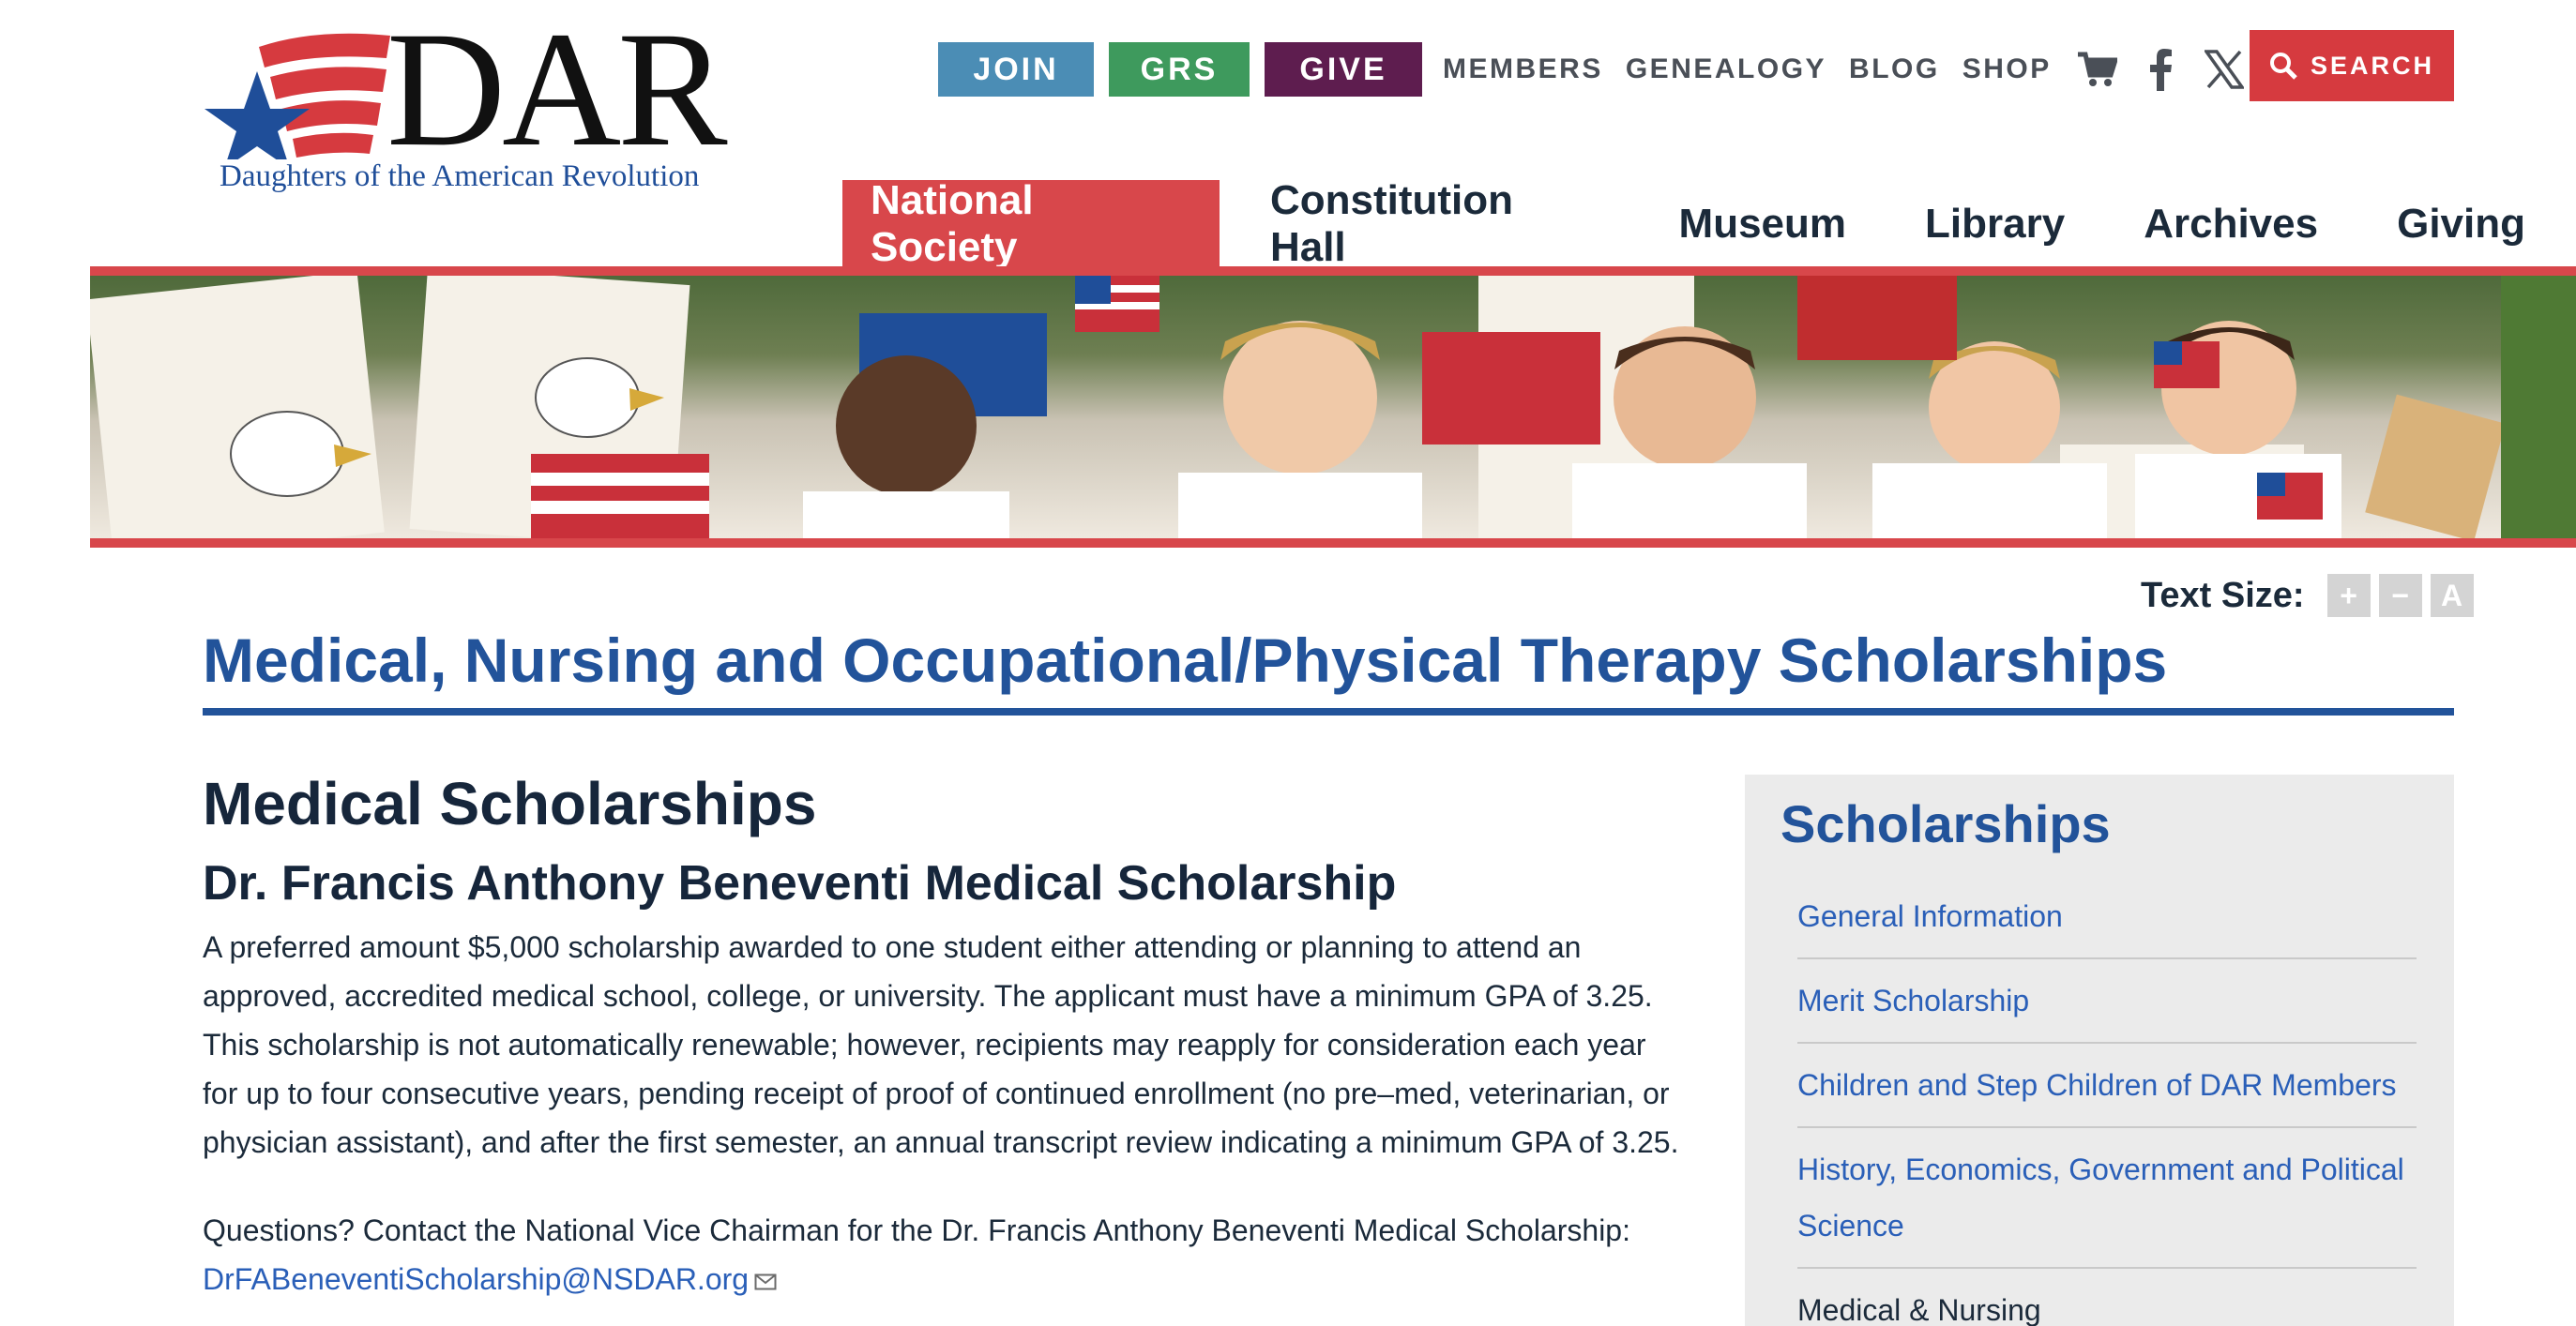 This screenshot has height=1326, width=2576. Describe the element at coordinates (1523, 69) in the screenshot. I see `members-link: MEMBERS` at that location.